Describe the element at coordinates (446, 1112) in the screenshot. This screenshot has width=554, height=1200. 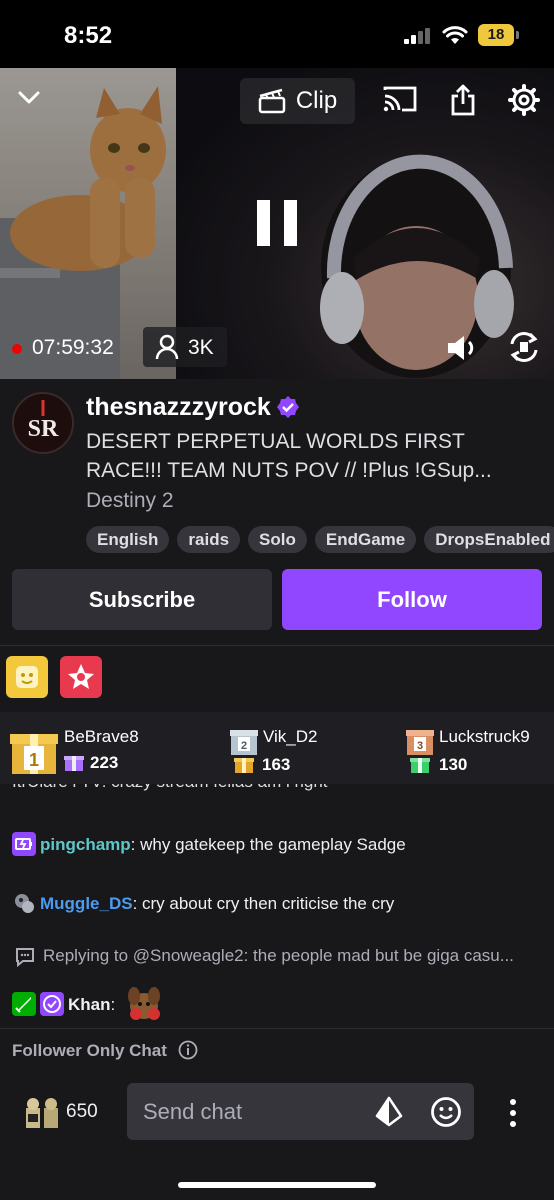
I see `emote-picker-icon` at that location.